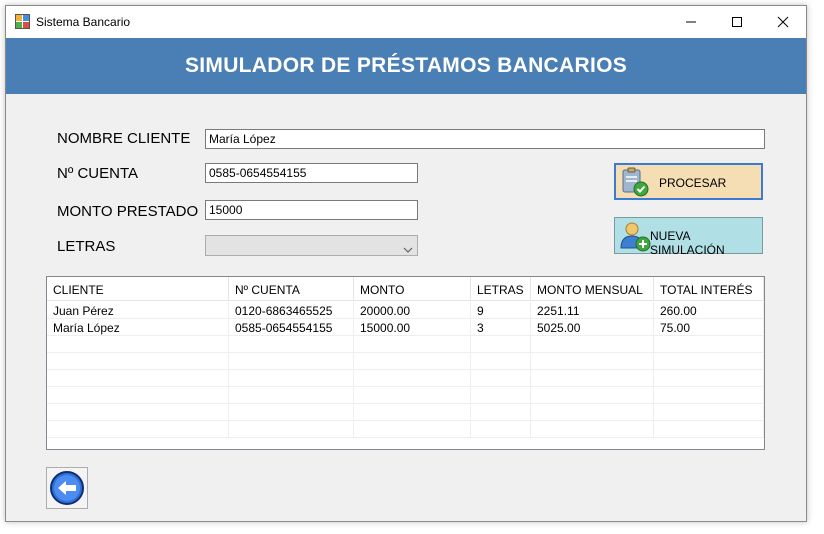 The height and width of the screenshot is (534, 824). What do you see at coordinates (485, 139) in the screenshot?
I see `nombre-cliente-input` at bounding box center [485, 139].